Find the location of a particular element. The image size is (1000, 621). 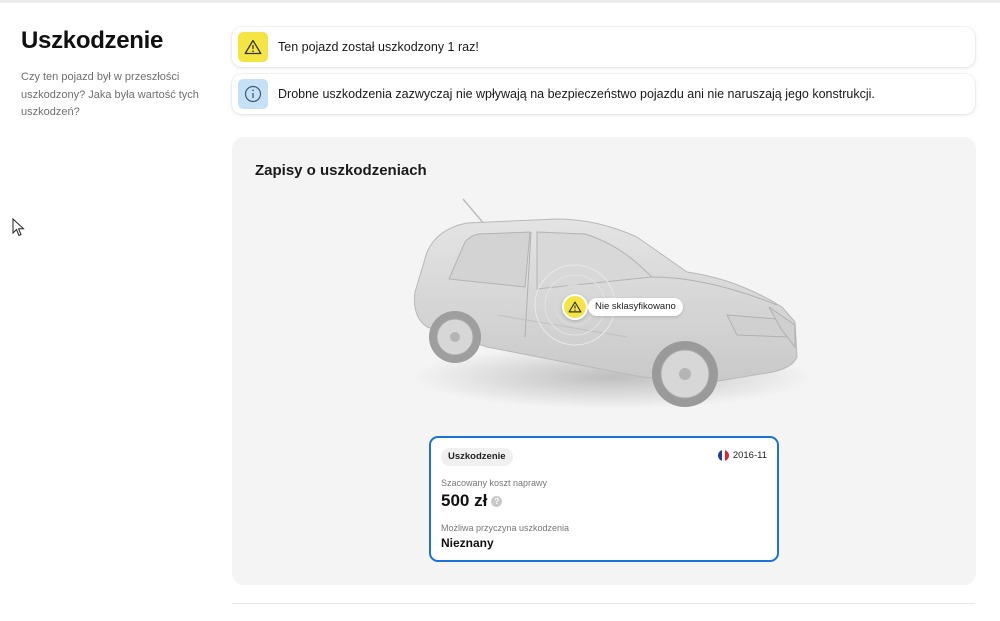

france-flag-icon is located at coordinates (723, 455).